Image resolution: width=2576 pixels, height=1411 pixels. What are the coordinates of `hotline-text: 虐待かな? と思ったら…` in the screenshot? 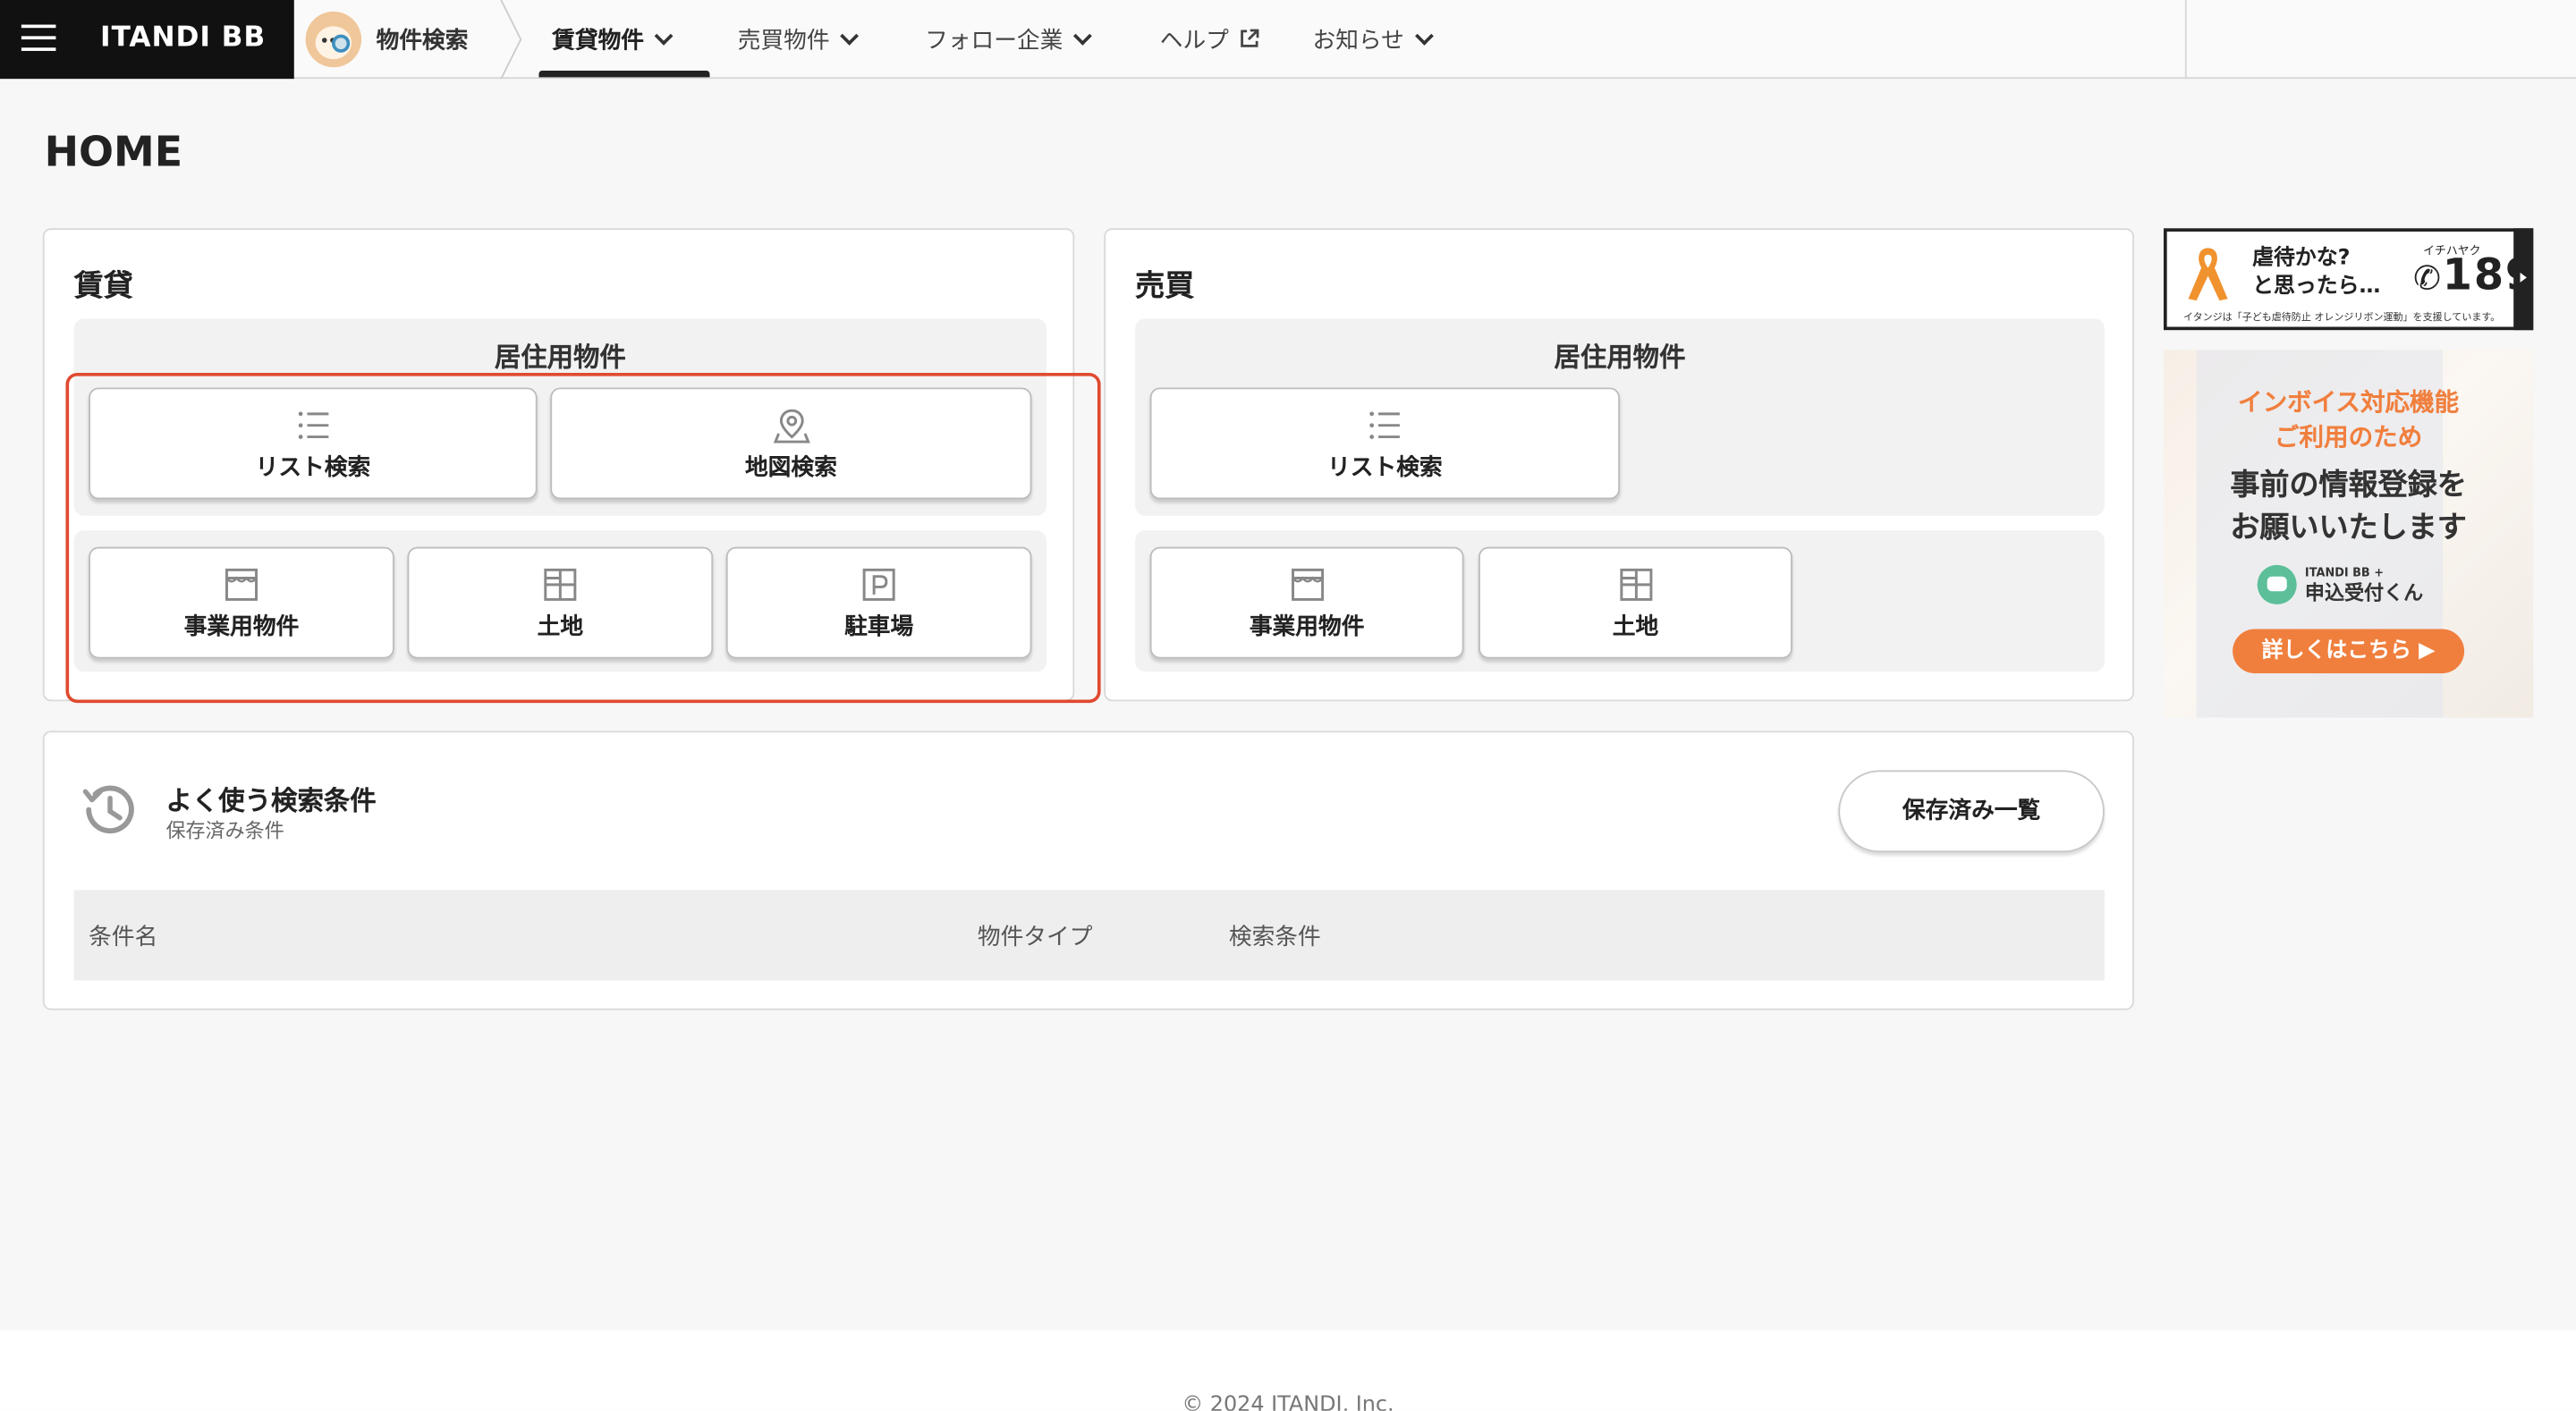 It's located at (2316, 273).